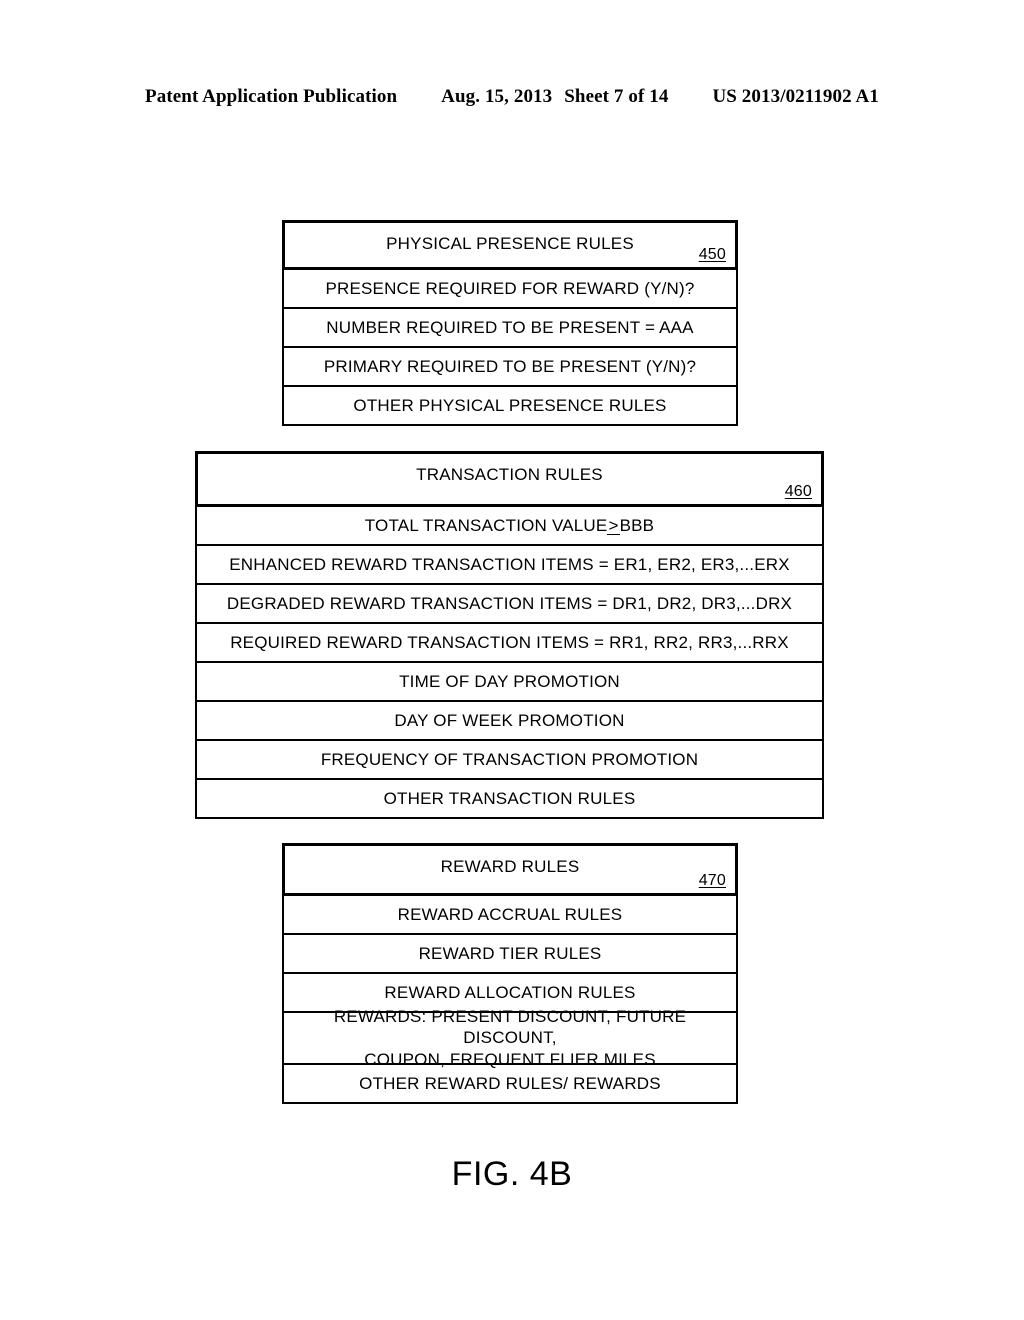 The image size is (1024, 1320). What do you see at coordinates (271, 96) in the screenshot?
I see `publication-title: Patent Application Publication` at bounding box center [271, 96].